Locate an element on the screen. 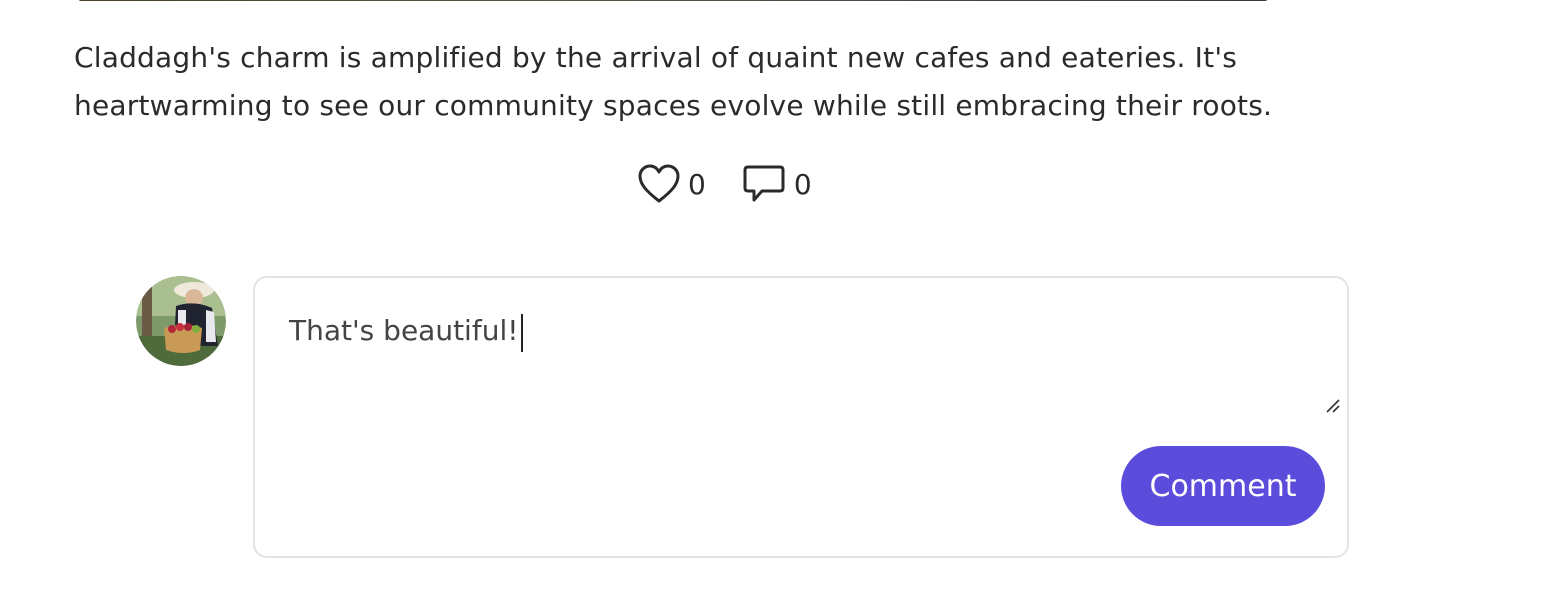 The width and height of the screenshot is (1546, 590). like-button: 0 is located at coordinates (672, 184).